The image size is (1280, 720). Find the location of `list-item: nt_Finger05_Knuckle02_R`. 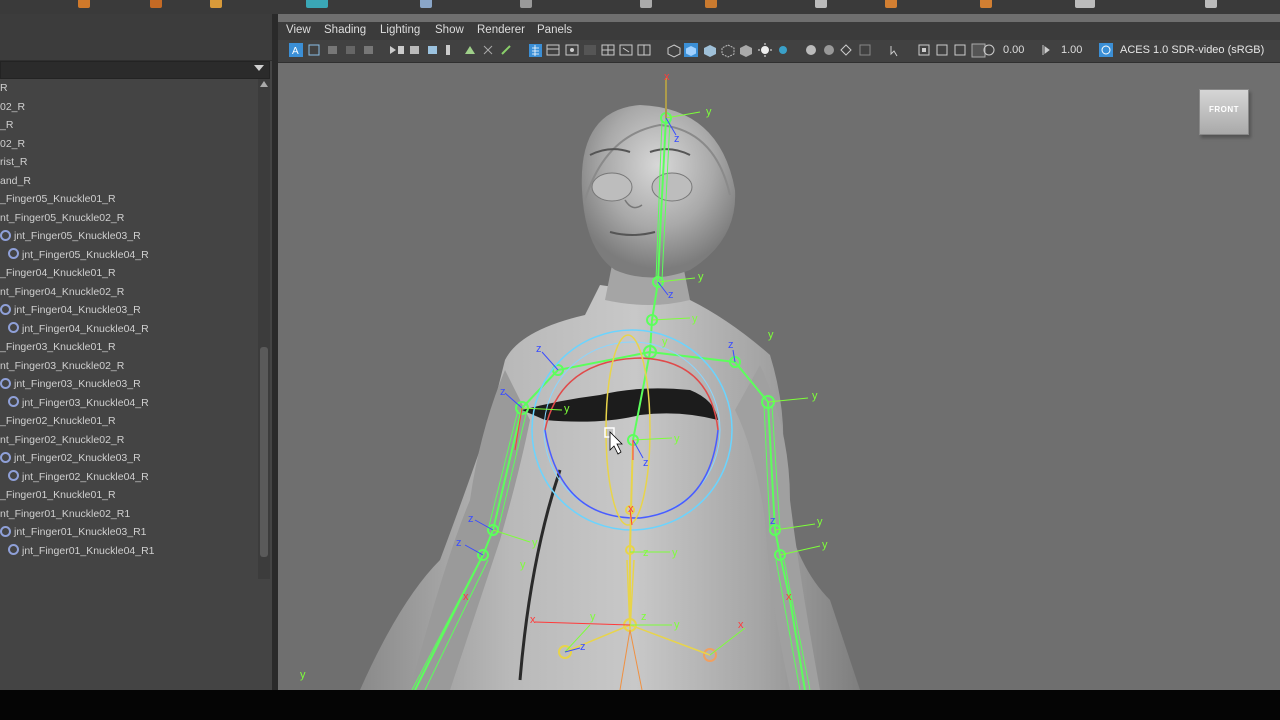

list-item: nt_Finger05_Knuckle02_R is located at coordinates (62, 218).